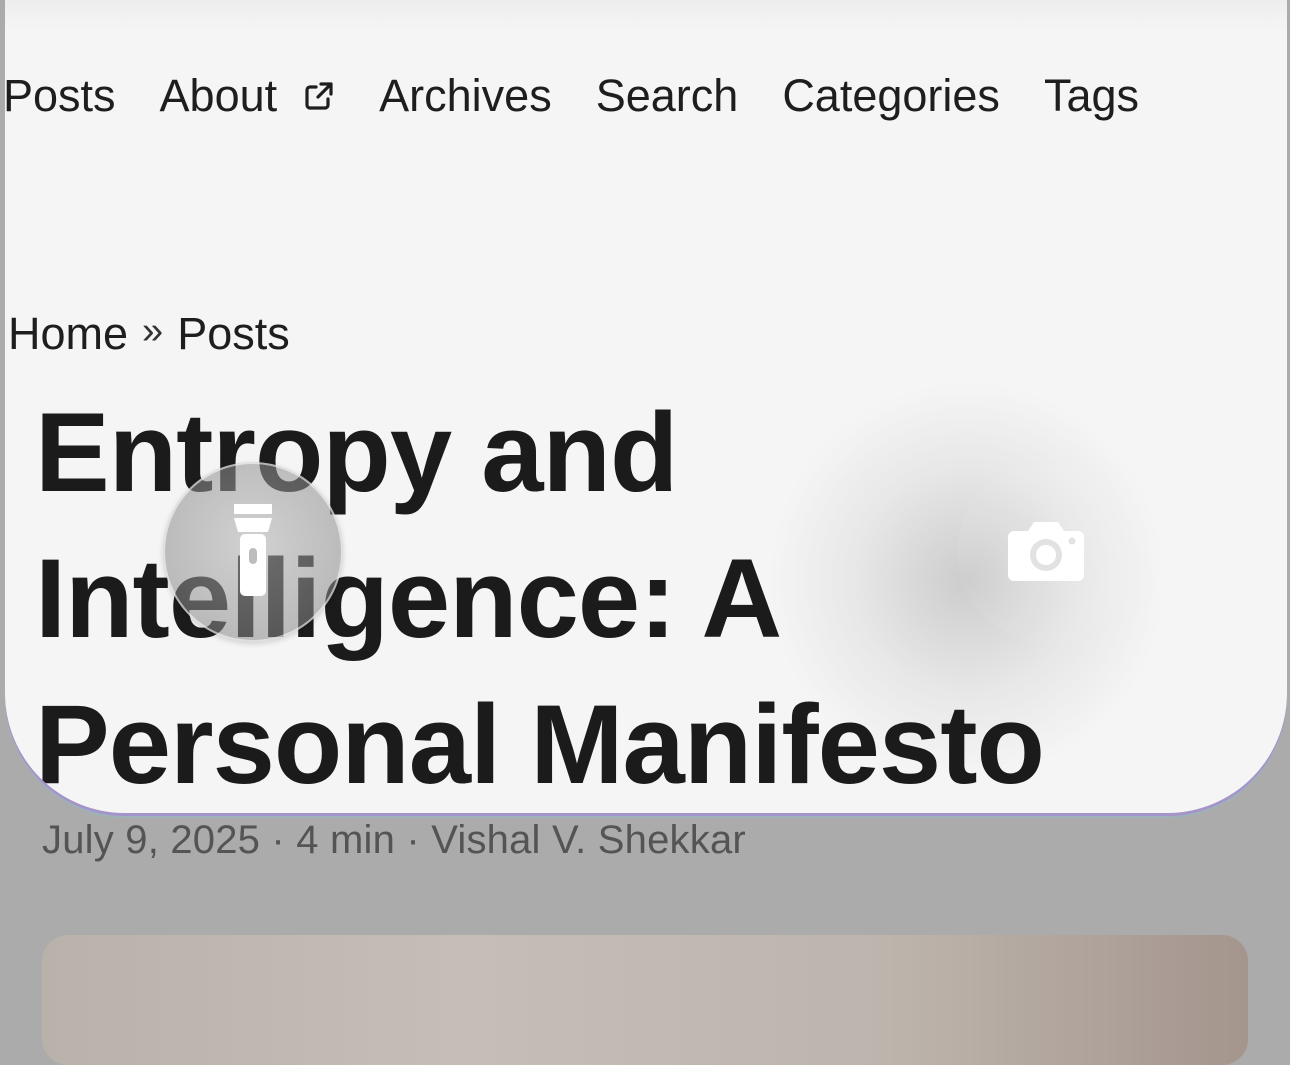  I want to click on external-link-icon, so click(319, 96).